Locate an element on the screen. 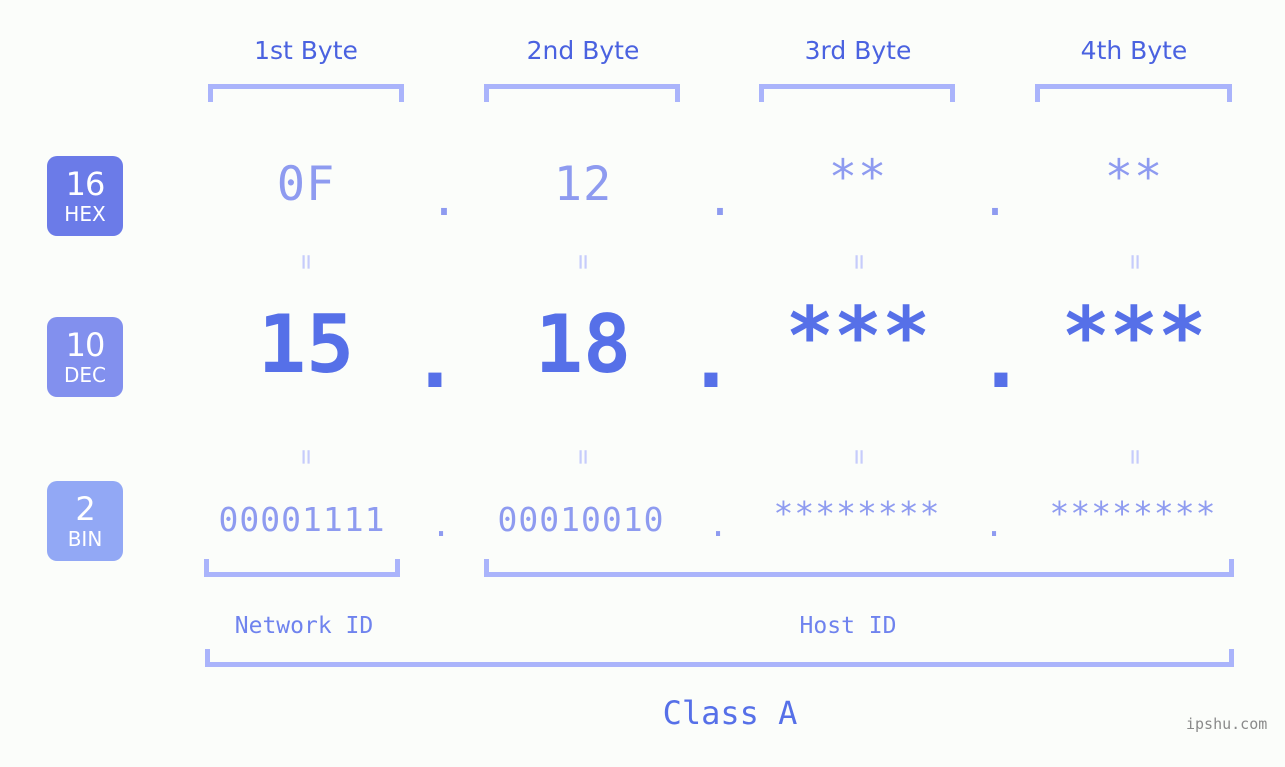 The width and height of the screenshot is (1285, 767). dec-byte-4: *** is located at coordinates (1134, 336).